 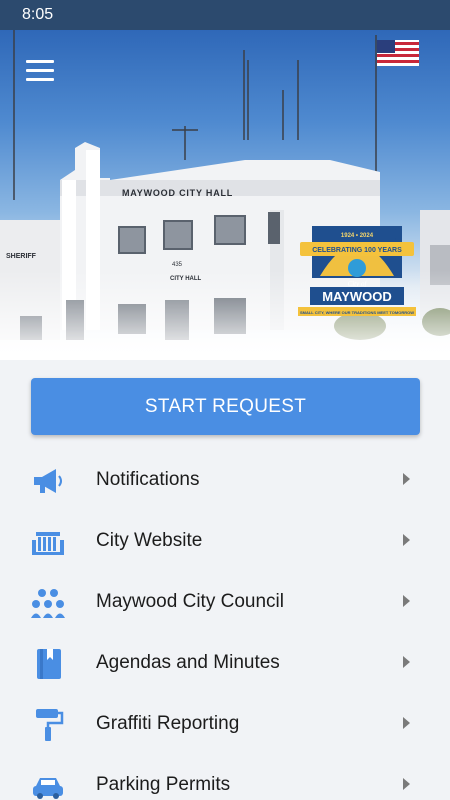 I want to click on menu-item-agendas-minutes: Agendas and Minutes, so click(x=225, y=664).